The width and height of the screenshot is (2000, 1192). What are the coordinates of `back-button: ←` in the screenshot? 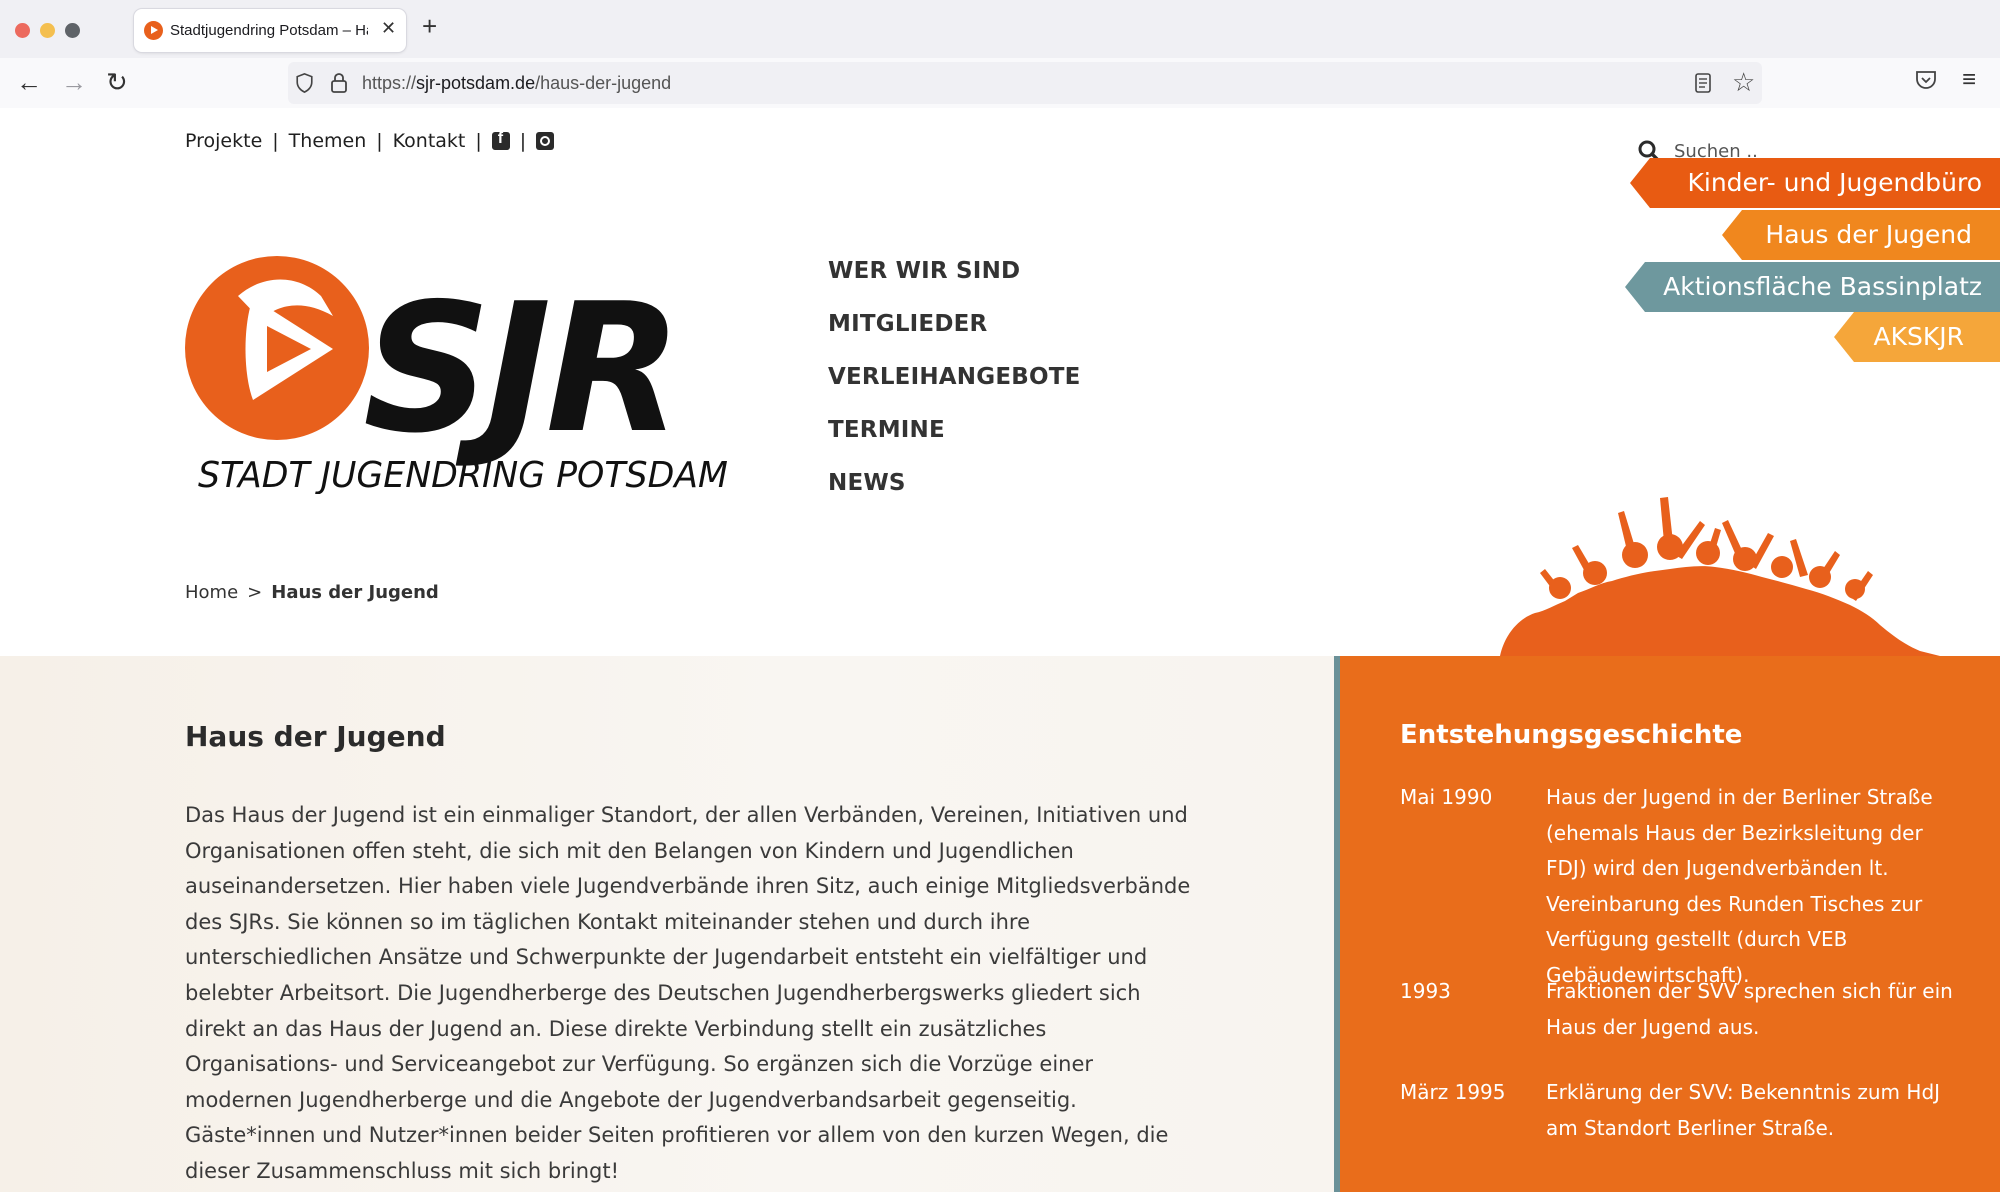 It's located at (29, 82).